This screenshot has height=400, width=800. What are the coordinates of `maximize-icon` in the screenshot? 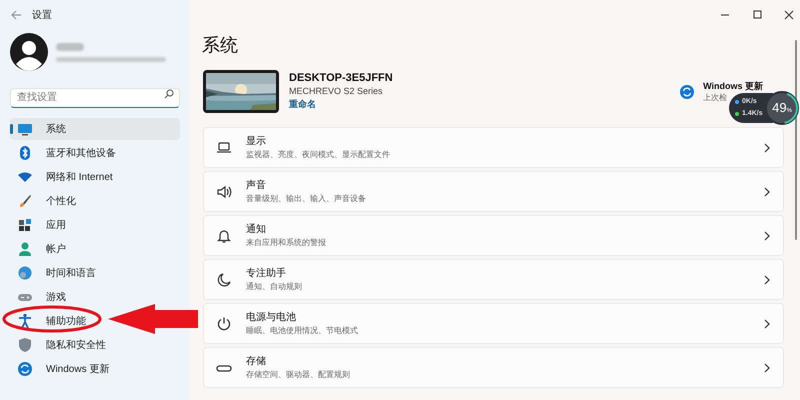 It's located at (757, 15).